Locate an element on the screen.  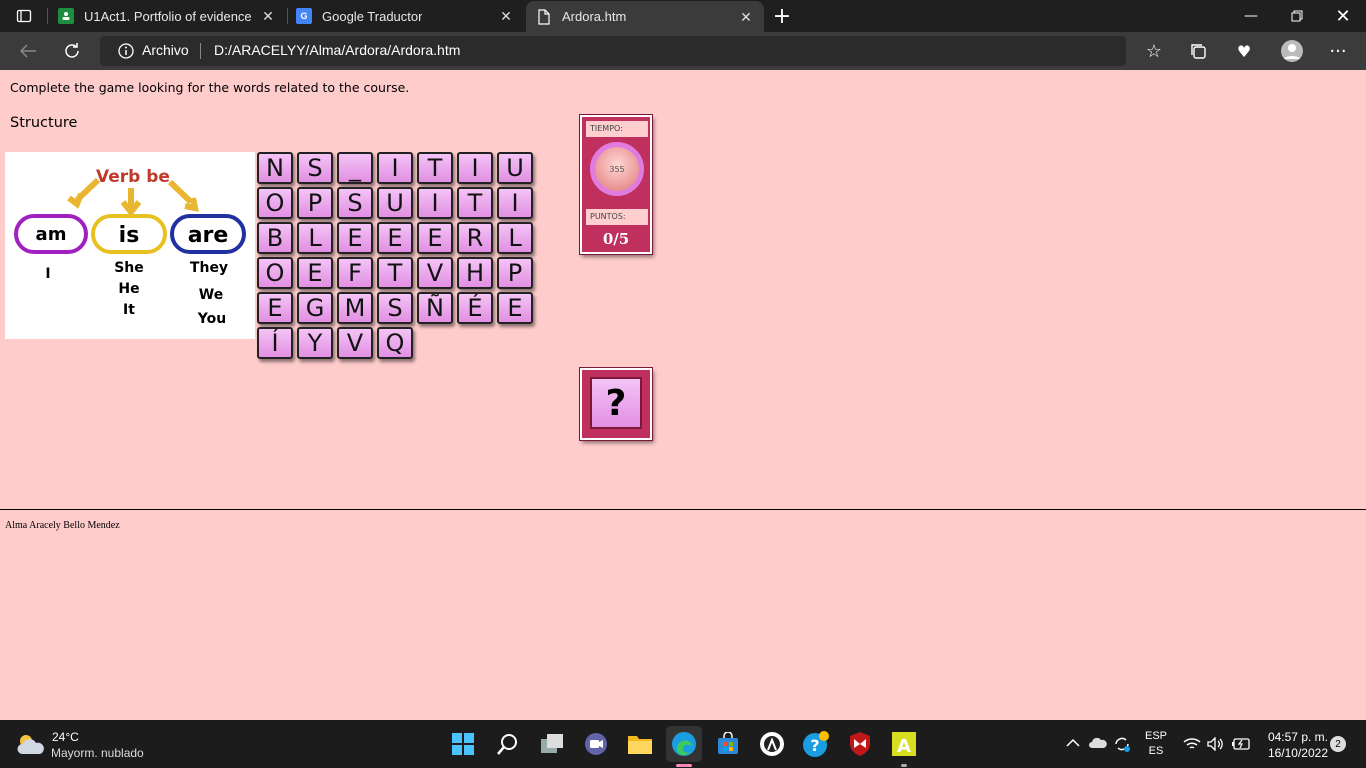
game-status-panel: TIEMPO: 355 PUNTOS: 0/5 is located at coordinates (616, 184).